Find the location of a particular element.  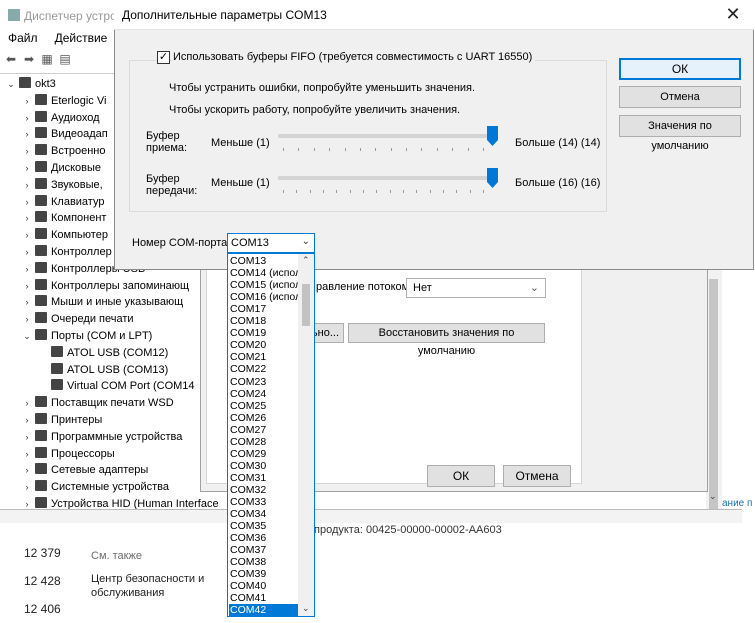

com-port-option: COM15 (испол is located at coordinates (265, 285).